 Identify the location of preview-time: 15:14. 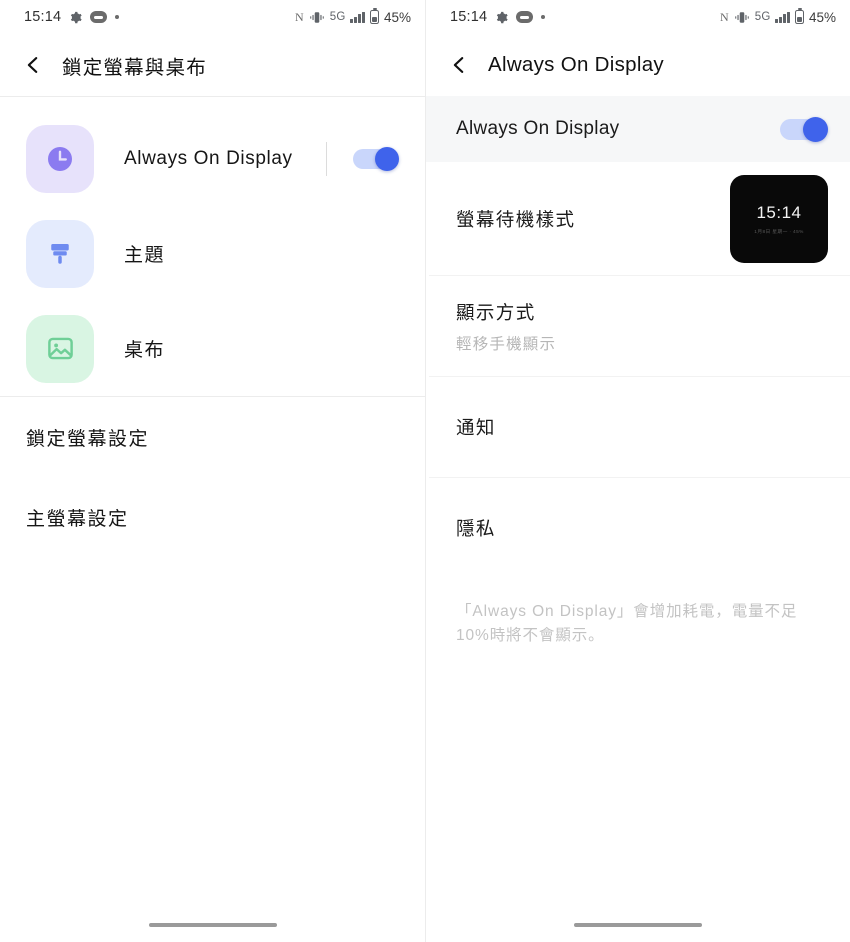
(779, 212).